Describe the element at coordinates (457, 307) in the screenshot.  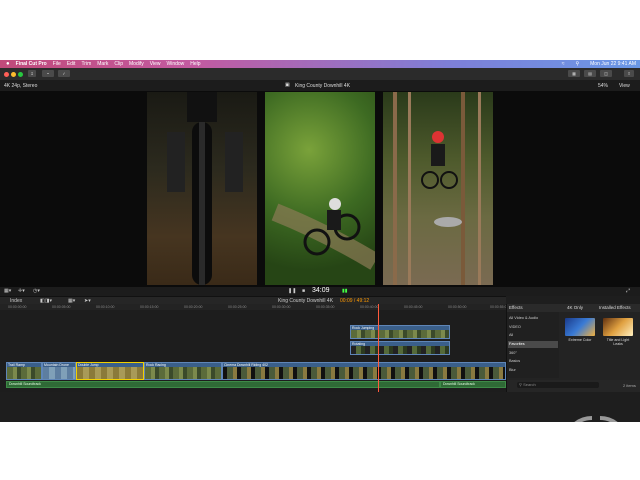
I see `ruler-tick: 00:00:50:00` at that location.